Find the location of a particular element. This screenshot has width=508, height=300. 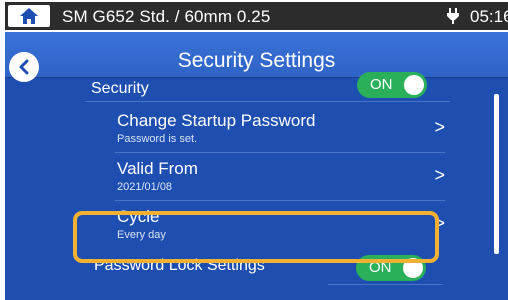

divider is located at coordinates (385, 284).